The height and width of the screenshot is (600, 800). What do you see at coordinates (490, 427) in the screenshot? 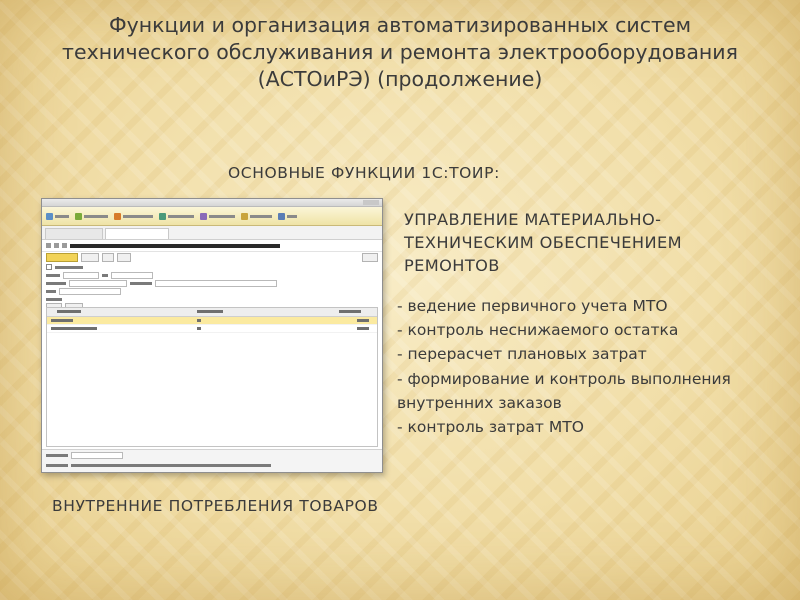
I see `bullet-item: - контроль затрат МТО` at bounding box center [490, 427].